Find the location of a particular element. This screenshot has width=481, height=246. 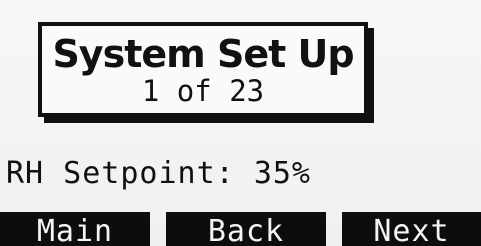

softkey-bar: Main Back Next is located at coordinates (240, 228).